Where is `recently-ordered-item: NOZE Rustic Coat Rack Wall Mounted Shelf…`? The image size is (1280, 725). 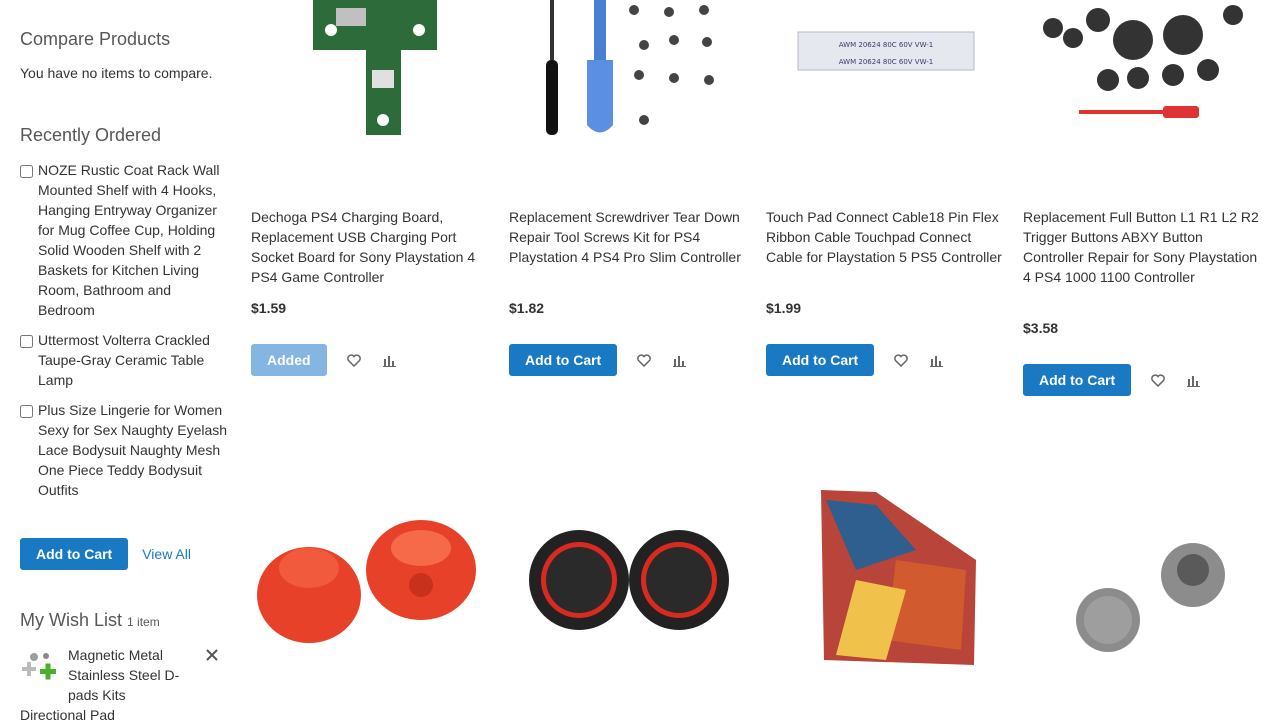
recently-ordered-item: NOZE Rustic Coat Rack Wall Mounted Shelf… is located at coordinates (125, 240).